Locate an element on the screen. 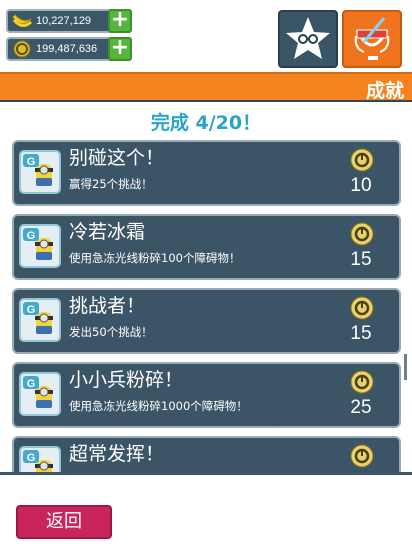 This screenshot has height=550, width=412. banana-counter: 10,227,129 + is located at coordinates (69, 21).